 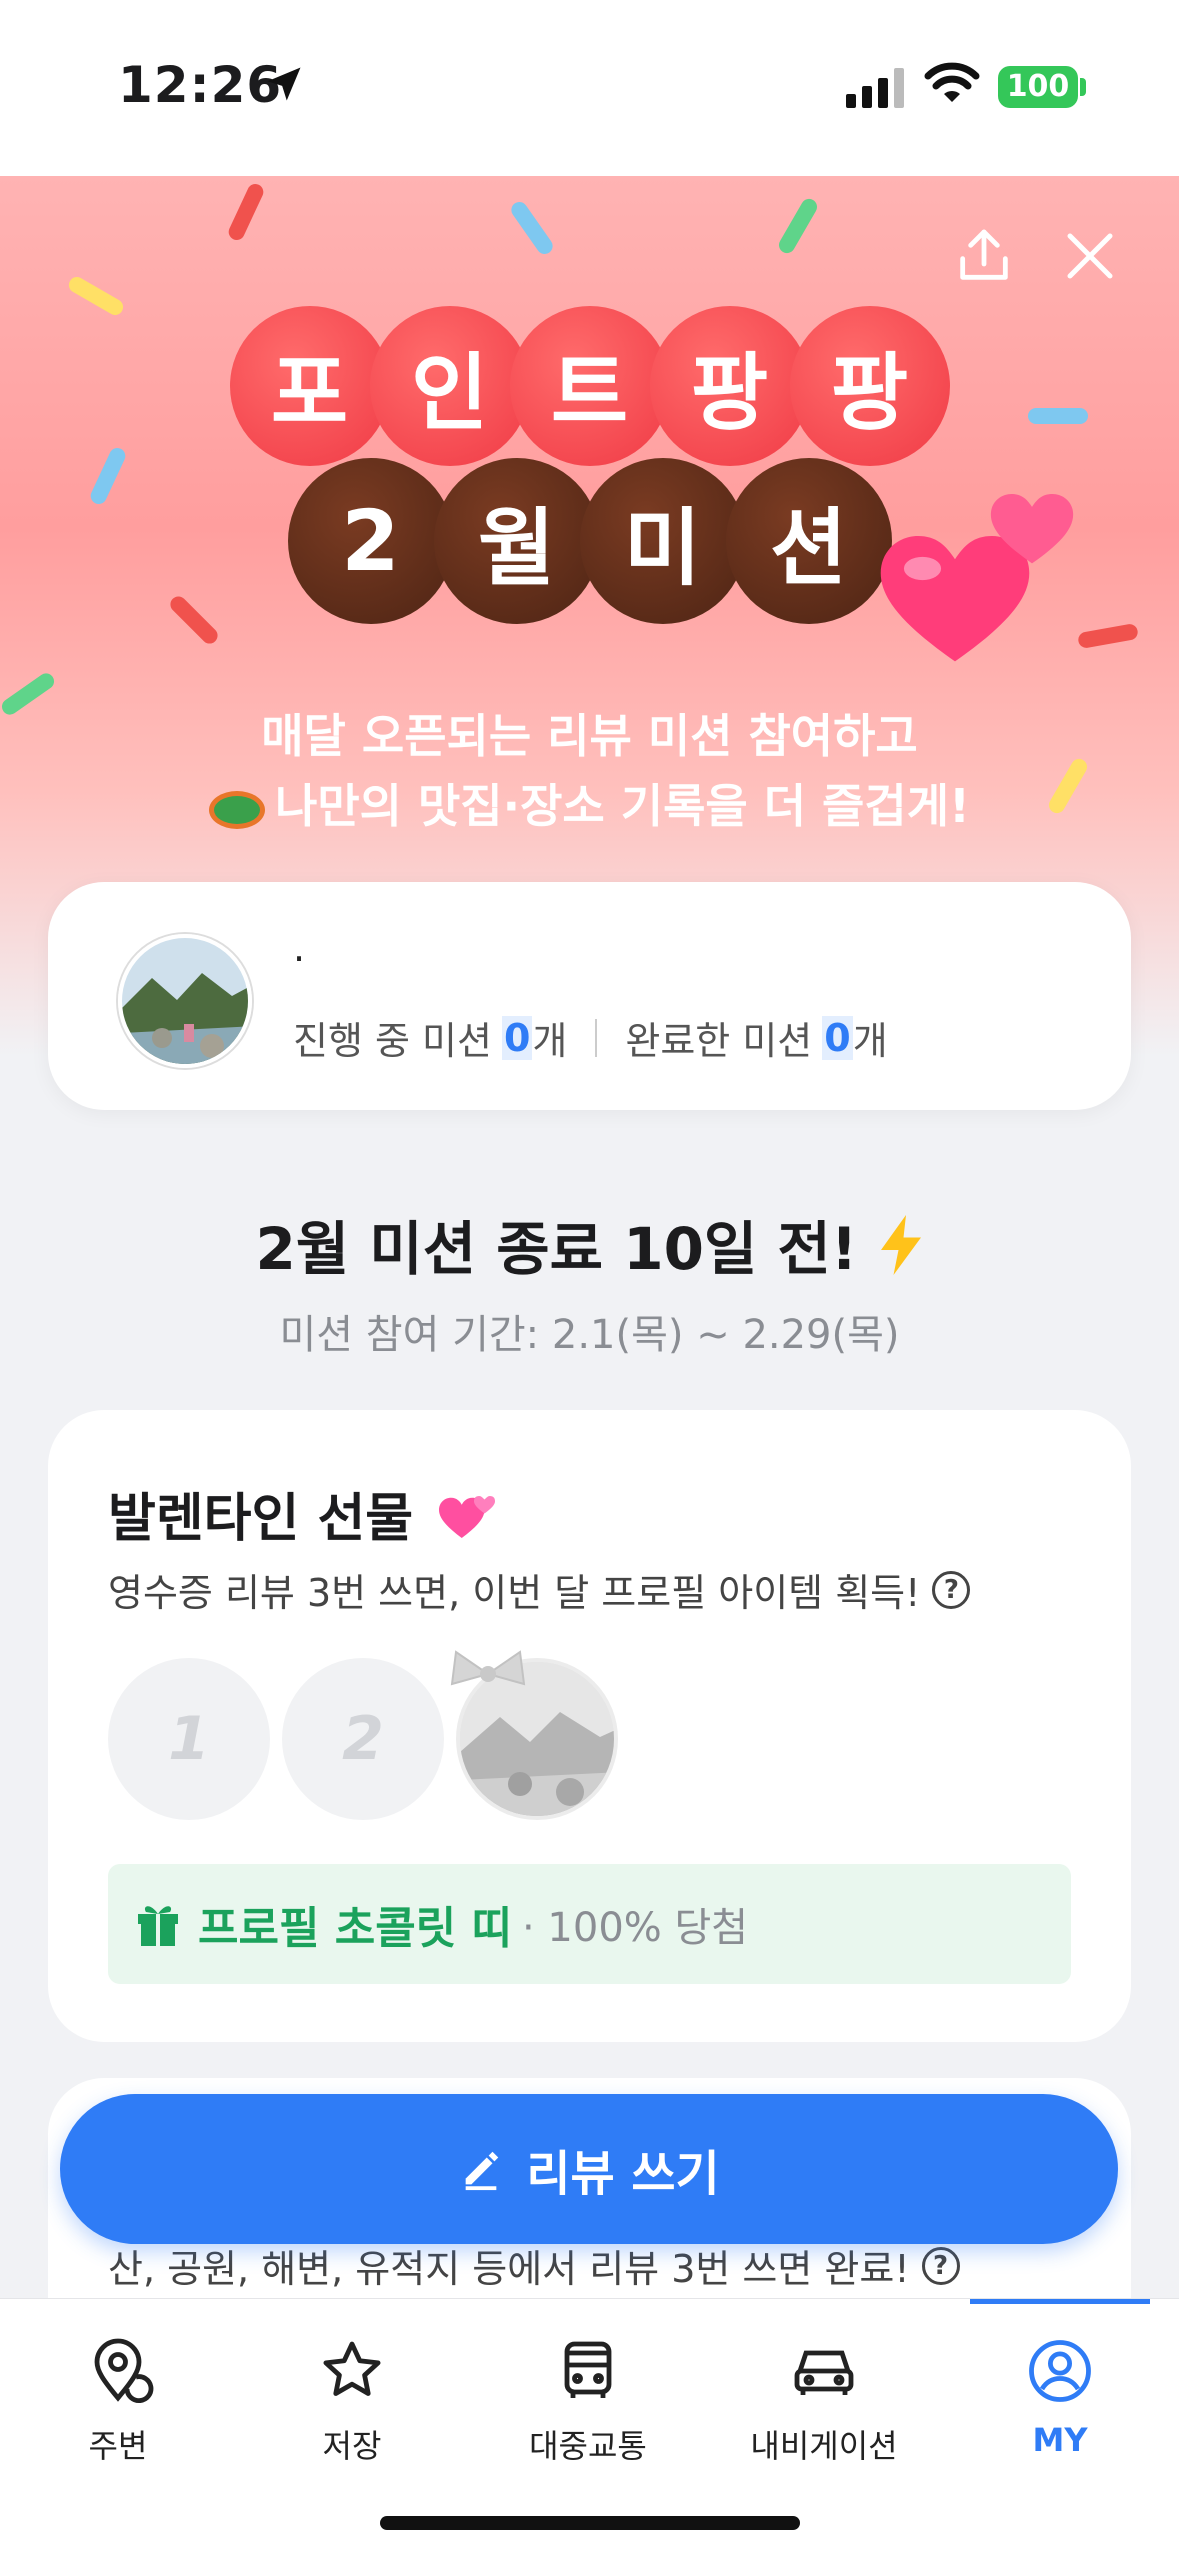 I want to click on valentine-description: 영수증 리뷰 3번 쓰면, 이번 달 프로필 아이템 획득! ?, so click(x=539, y=1589).